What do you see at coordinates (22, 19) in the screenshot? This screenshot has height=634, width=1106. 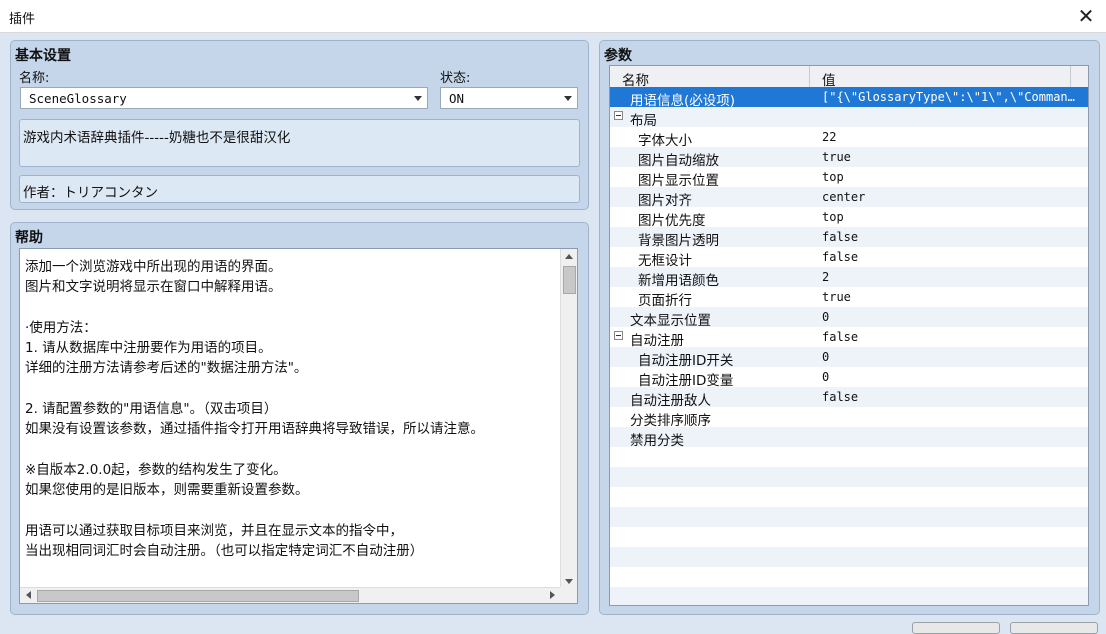 I see `window-title: 插件` at bounding box center [22, 19].